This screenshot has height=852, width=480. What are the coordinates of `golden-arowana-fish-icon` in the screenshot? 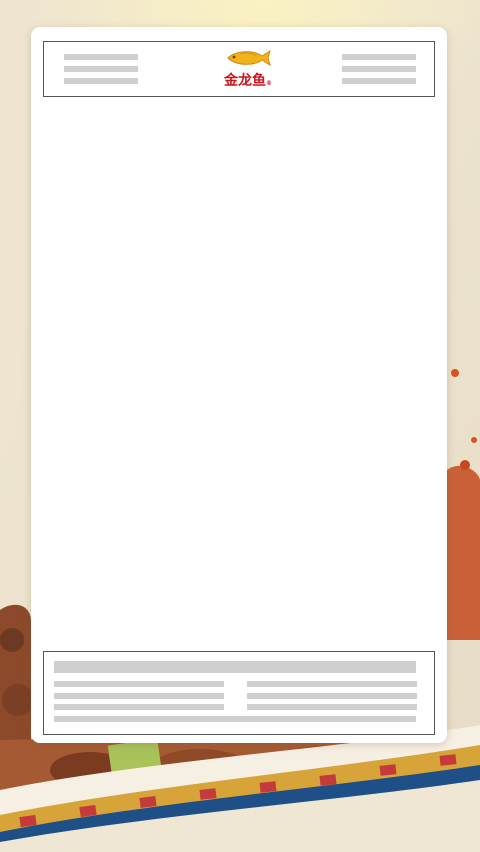 It's located at (249, 58).